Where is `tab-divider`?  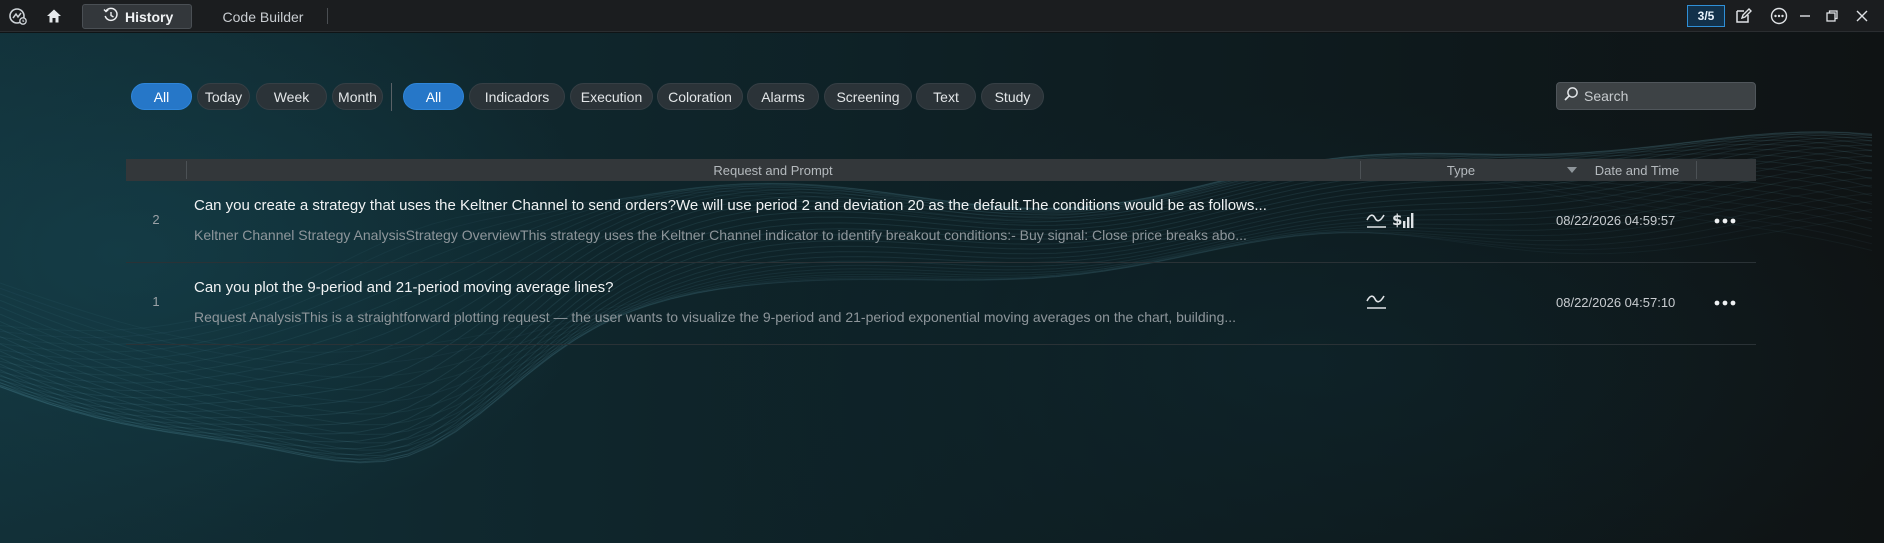
tab-divider is located at coordinates (327, 16).